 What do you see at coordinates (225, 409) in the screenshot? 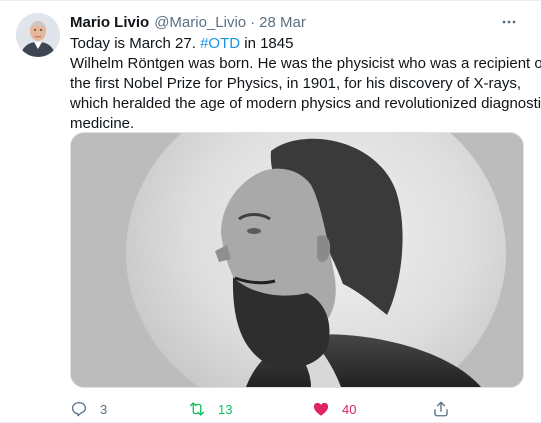
I see `retweet-count: 13` at bounding box center [225, 409].